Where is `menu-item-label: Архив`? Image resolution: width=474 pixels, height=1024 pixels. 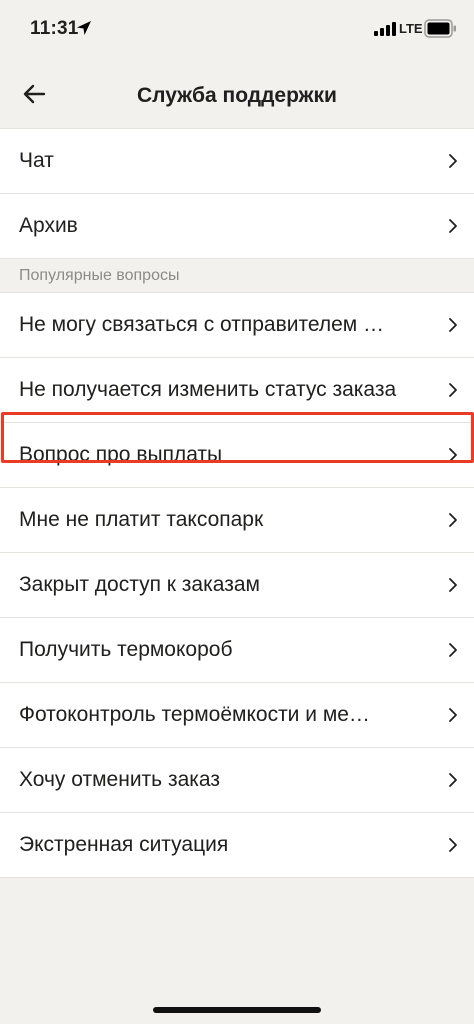 menu-item-label: Архив is located at coordinates (48, 225).